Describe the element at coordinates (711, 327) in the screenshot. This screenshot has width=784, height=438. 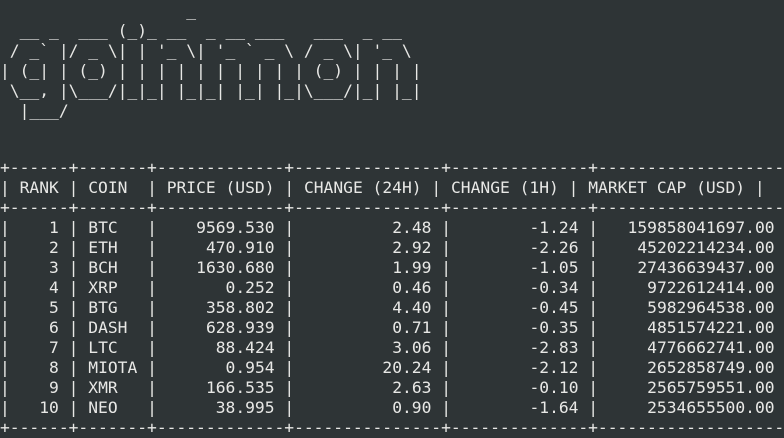
I see `cell-market-cap: 4851574221.00` at that location.